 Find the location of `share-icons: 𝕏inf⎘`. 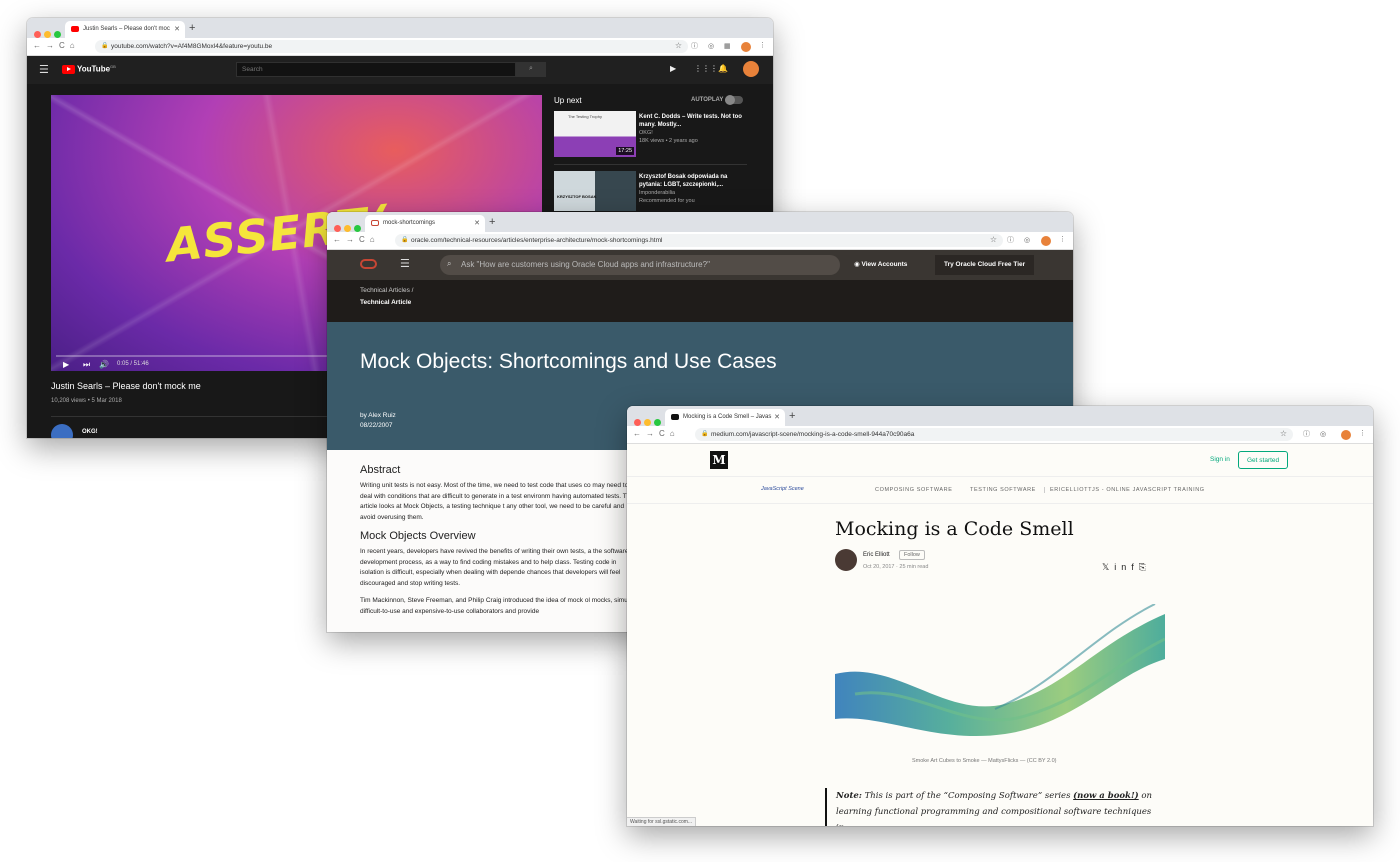

share-icons: 𝕏inf⎘ is located at coordinates (1126, 567).